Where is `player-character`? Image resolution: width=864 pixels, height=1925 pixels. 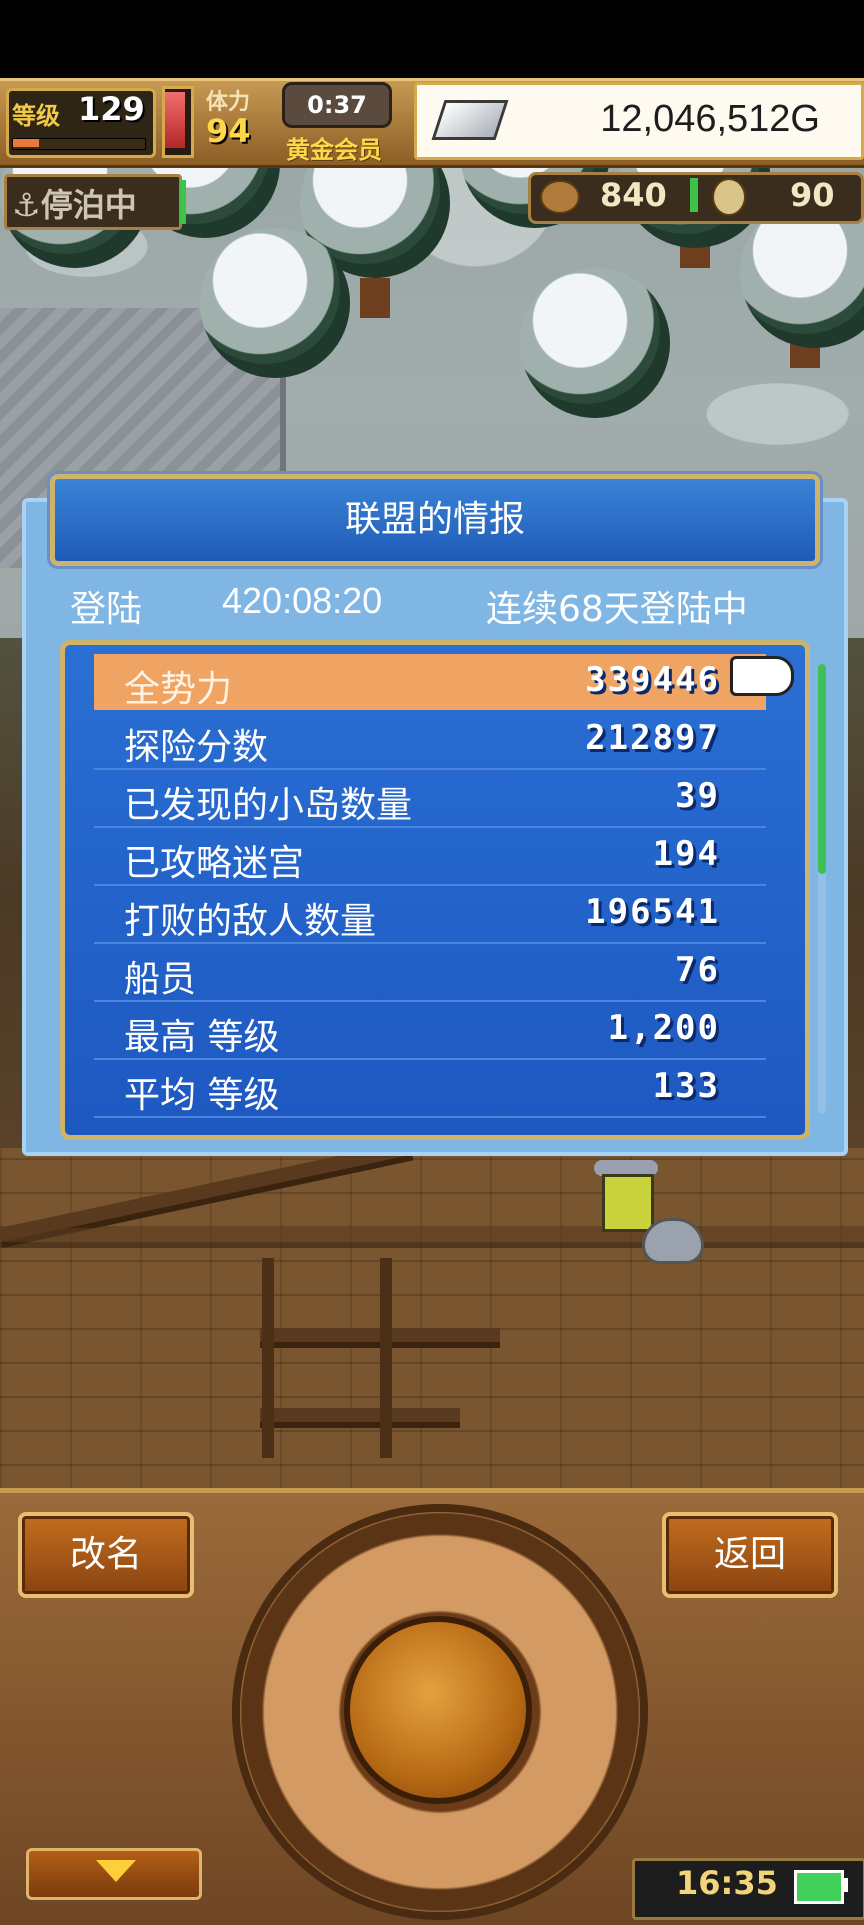 player-character is located at coordinates (628, 1203).